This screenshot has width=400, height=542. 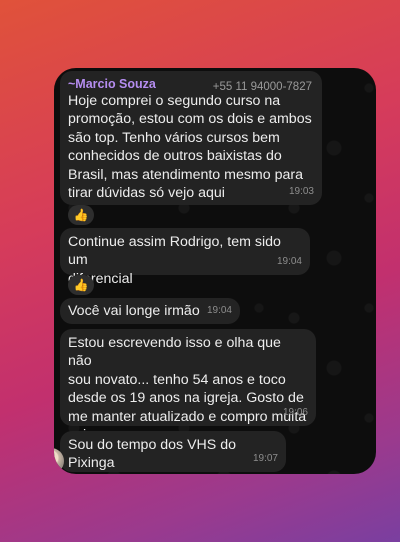 What do you see at coordinates (262, 87) in the screenshot?
I see `sender-phone: +55 11 94000-7827` at bounding box center [262, 87].